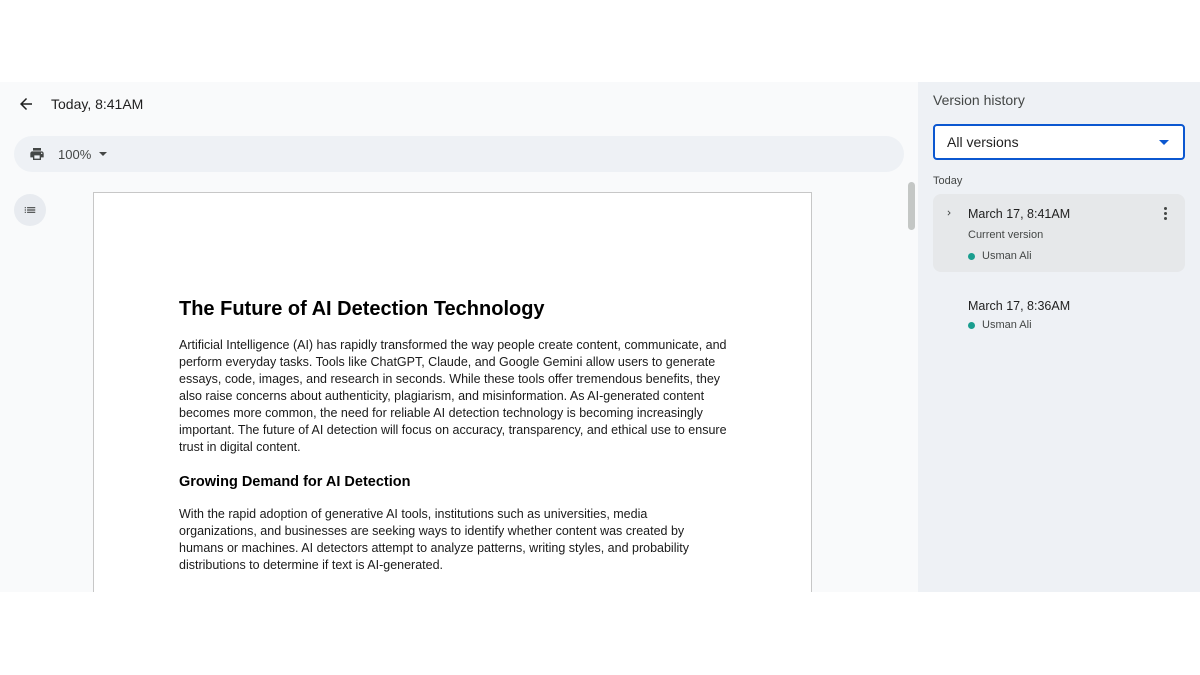  I want to click on document-outline-button, so click(30, 210).